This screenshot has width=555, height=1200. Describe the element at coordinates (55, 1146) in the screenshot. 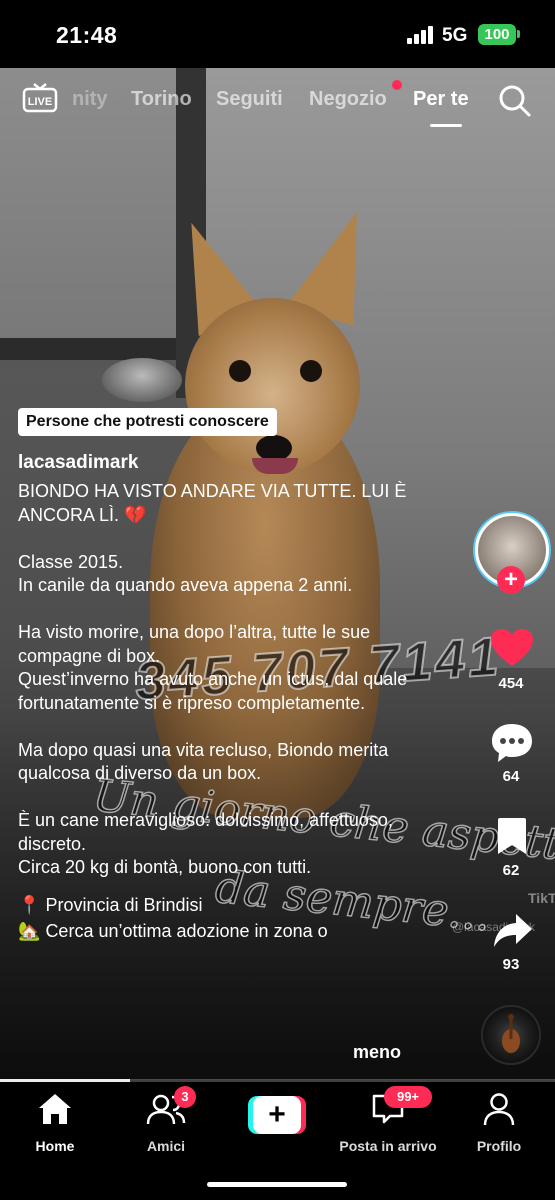

I see `nav-home-label: Home` at that location.